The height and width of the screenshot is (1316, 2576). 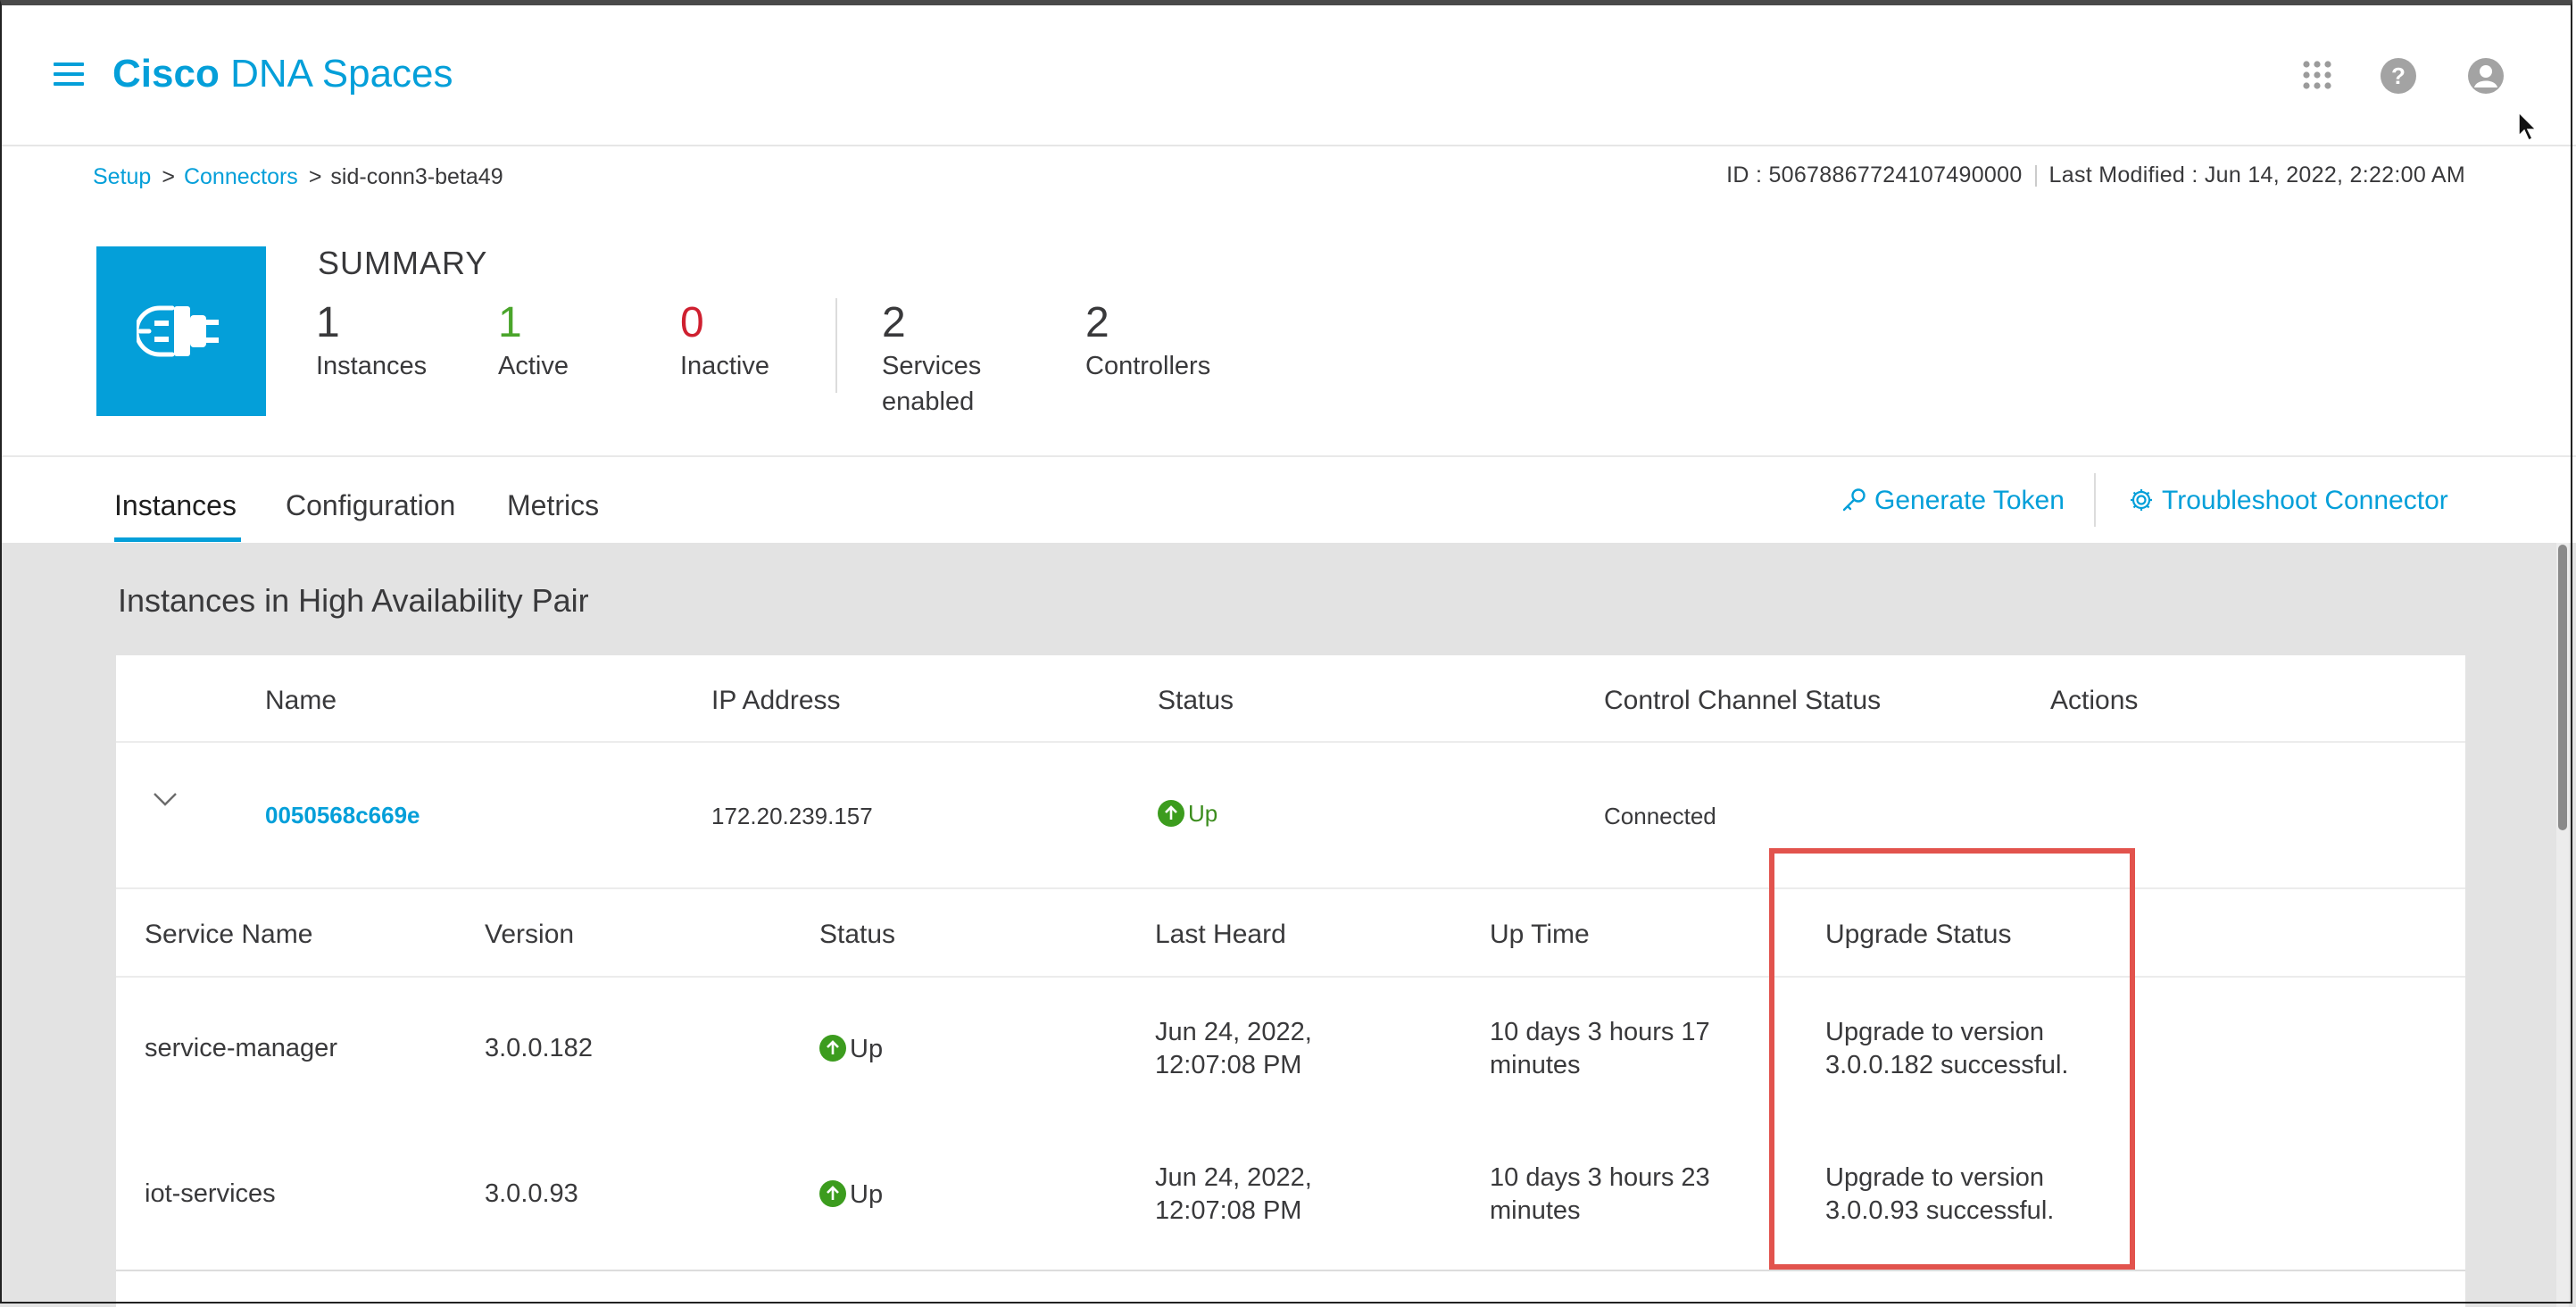 I want to click on breadcrumb: Setup > Connectors > sid-conn3-beta49, so click(x=298, y=177).